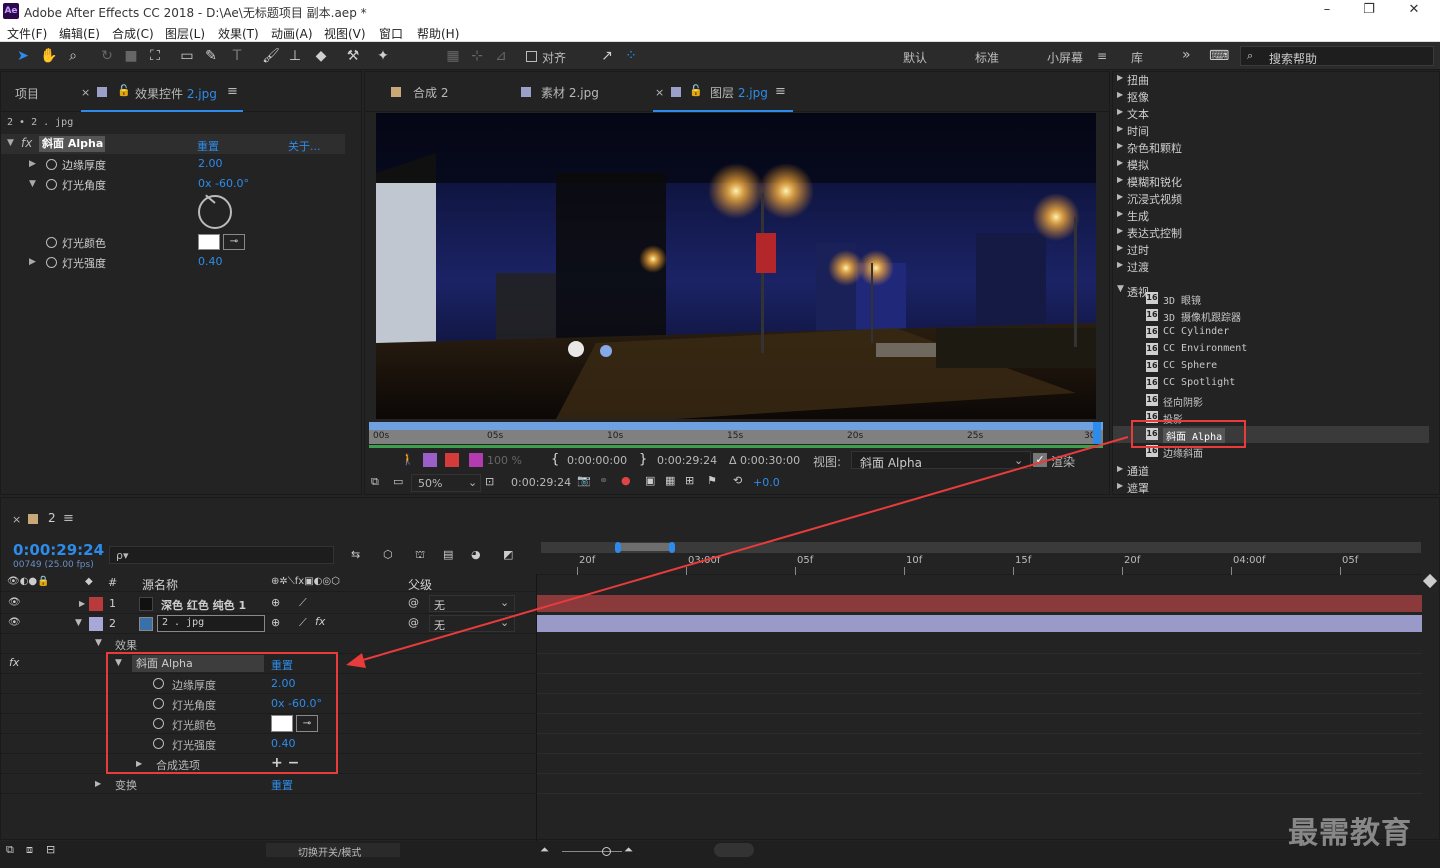  What do you see at coordinates (476, 460) in the screenshot?
I see `color-icon` at bounding box center [476, 460].